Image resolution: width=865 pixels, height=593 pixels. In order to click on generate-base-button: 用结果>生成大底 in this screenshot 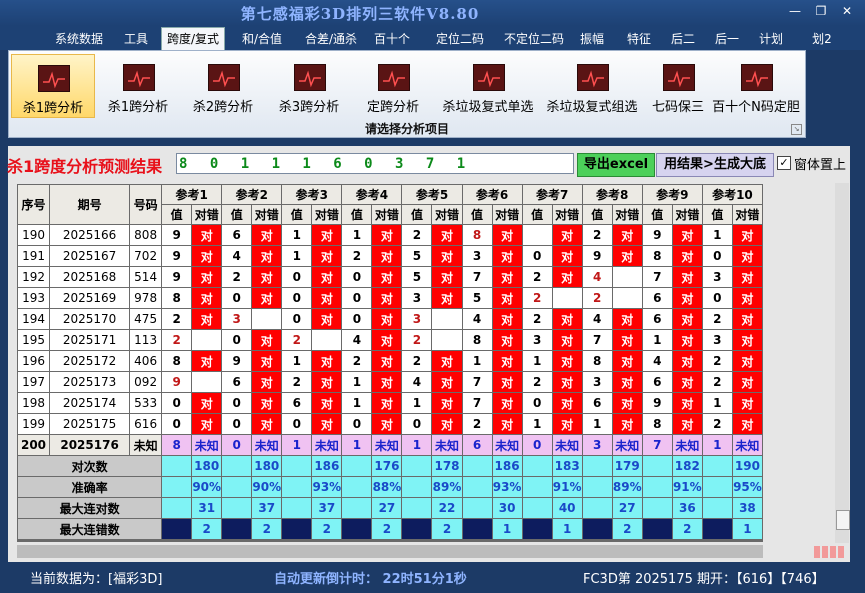, I will do `click(715, 165)`.